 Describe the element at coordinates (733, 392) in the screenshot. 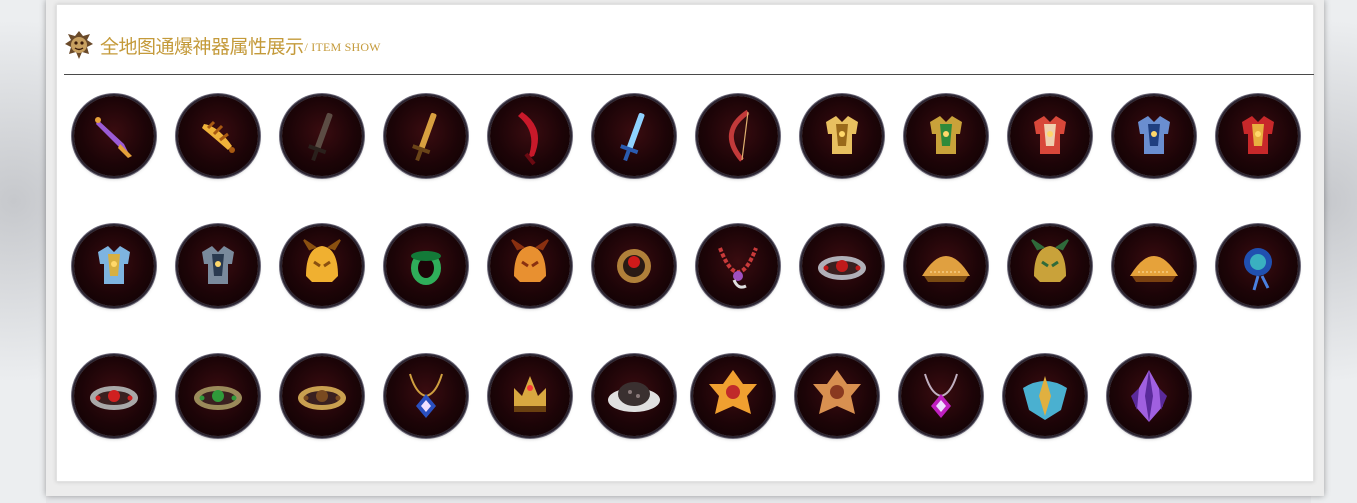

I see `phoenix-crest-icon-graphic` at that location.